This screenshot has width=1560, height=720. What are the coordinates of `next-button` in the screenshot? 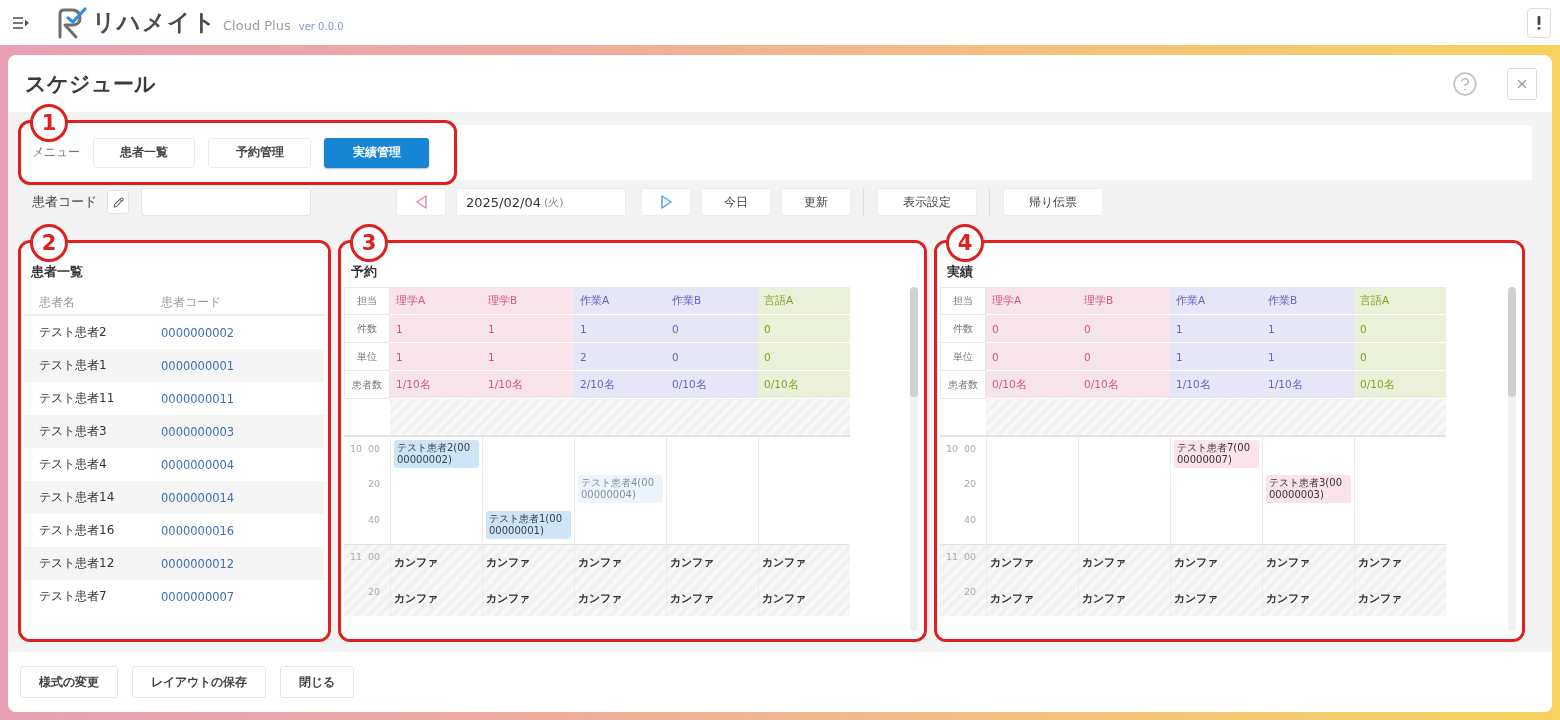 It's located at (666, 202).